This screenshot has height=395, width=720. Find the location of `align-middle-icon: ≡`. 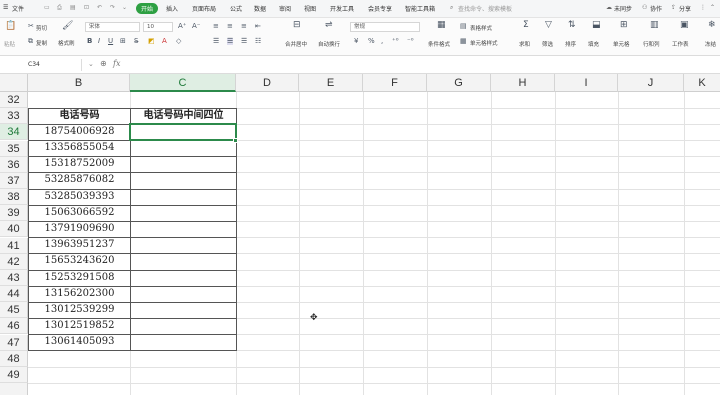

align-middle-icon: ≡ is located at coordinates (230, 26).